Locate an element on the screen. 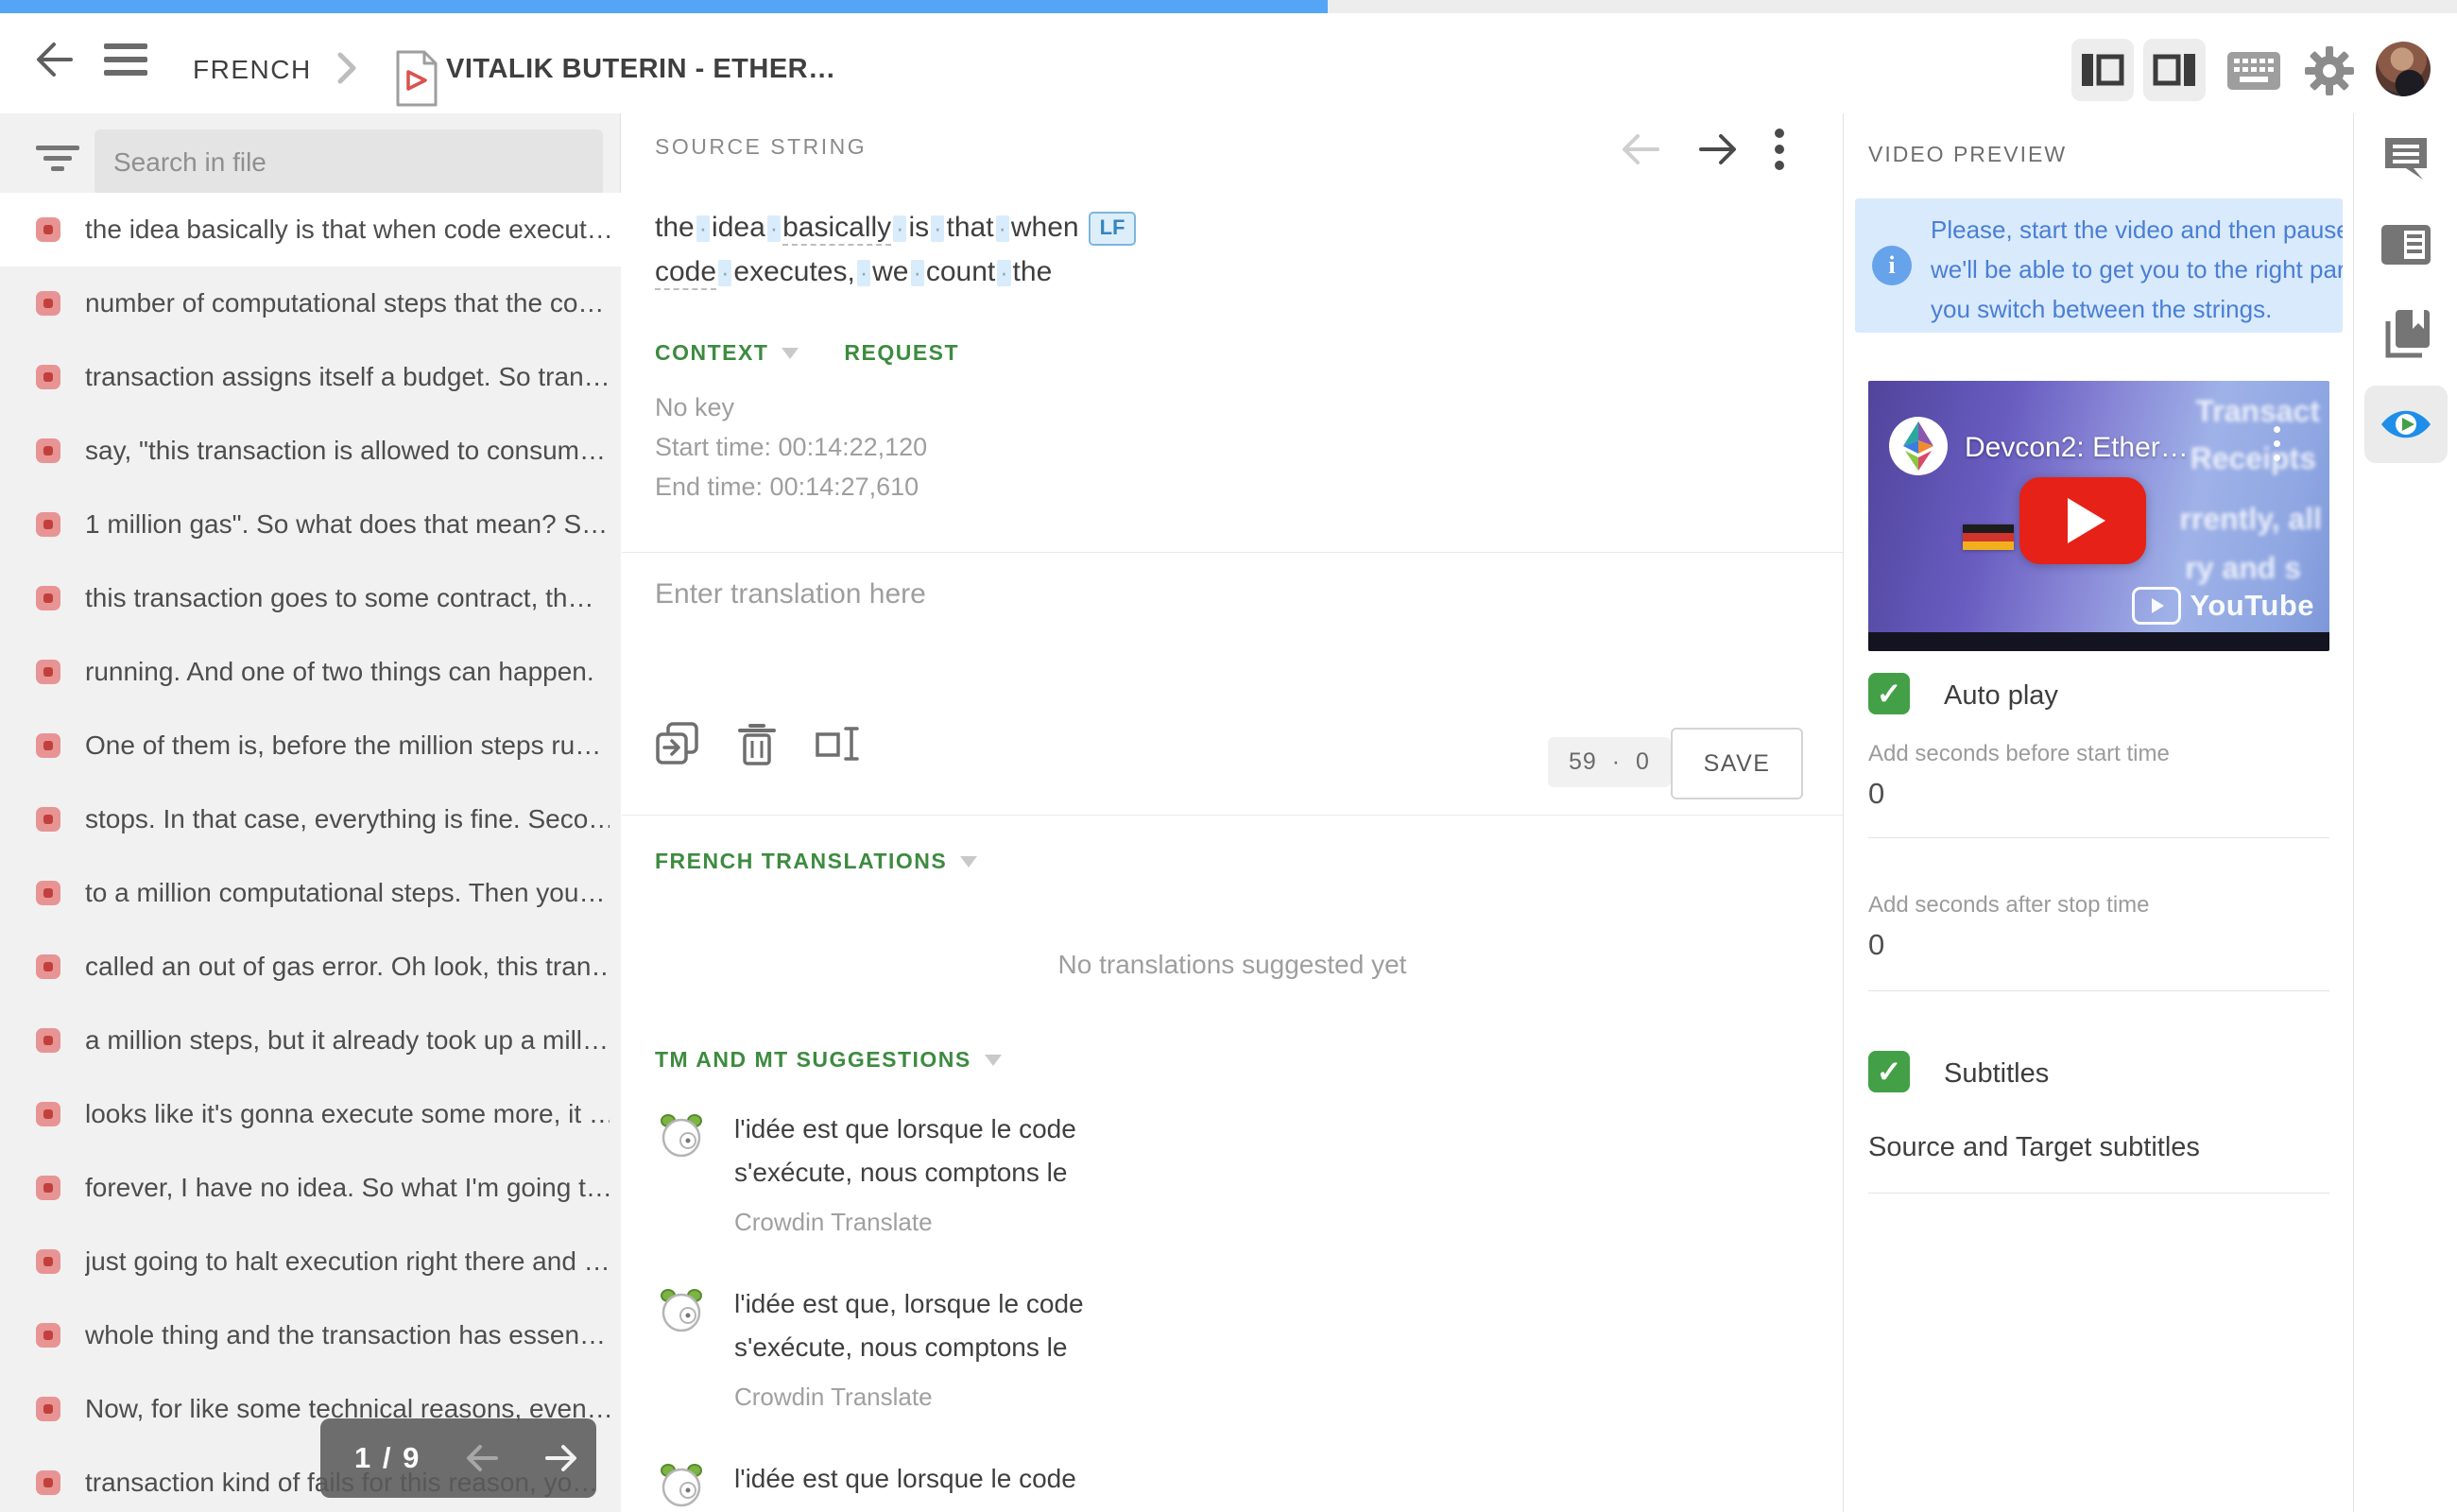 The height and width of the screenshot is (1512, 2457). subtitles-checkbox: ✓ is located at coordinates (1889, 1071).